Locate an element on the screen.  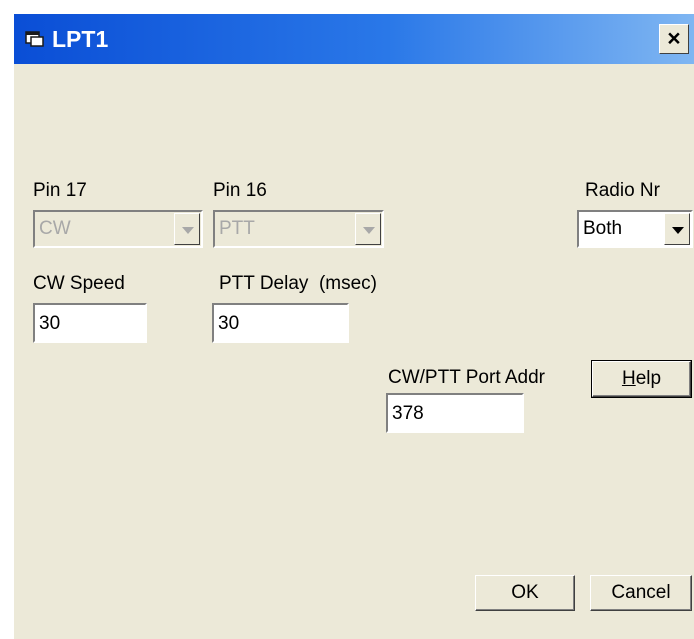
port-addr-field is located at coordinates (455, 413).